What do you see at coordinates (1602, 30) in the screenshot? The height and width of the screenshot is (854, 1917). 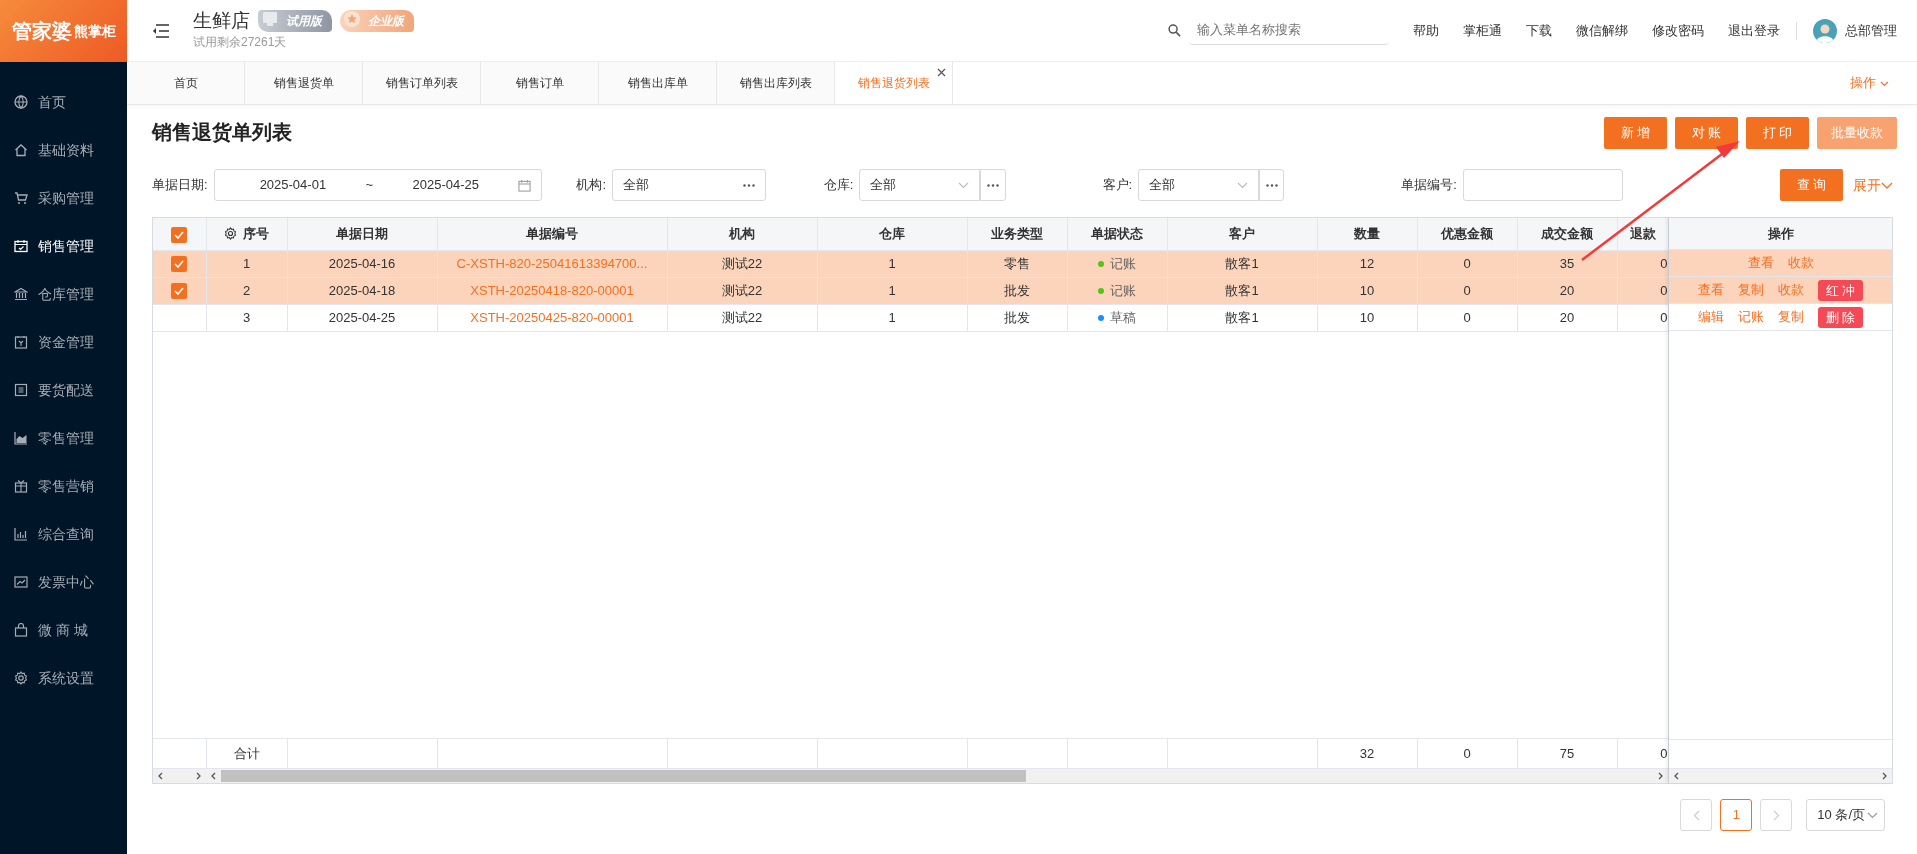 I see `header-link: 微信解绑` at bounding box center [1602, 30].